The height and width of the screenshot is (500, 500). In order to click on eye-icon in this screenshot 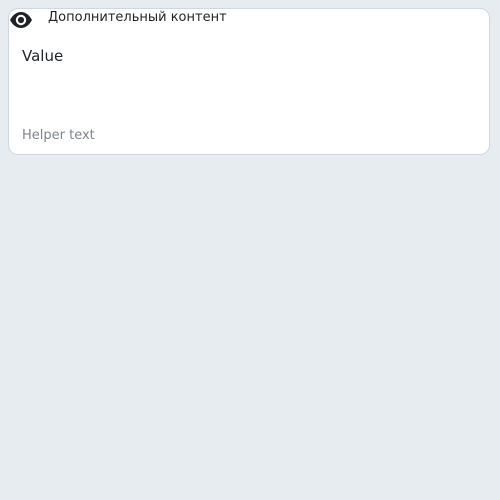, I will do `click(21, 20)`.